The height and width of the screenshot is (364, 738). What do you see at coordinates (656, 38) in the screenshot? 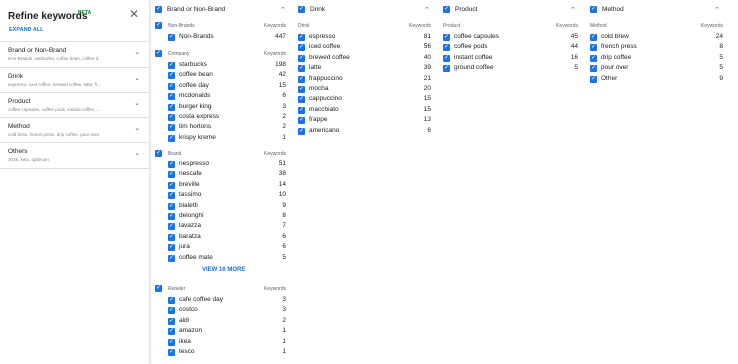
I see `list-item: ✓ cold brew 24` at bounding box center [656, 38].